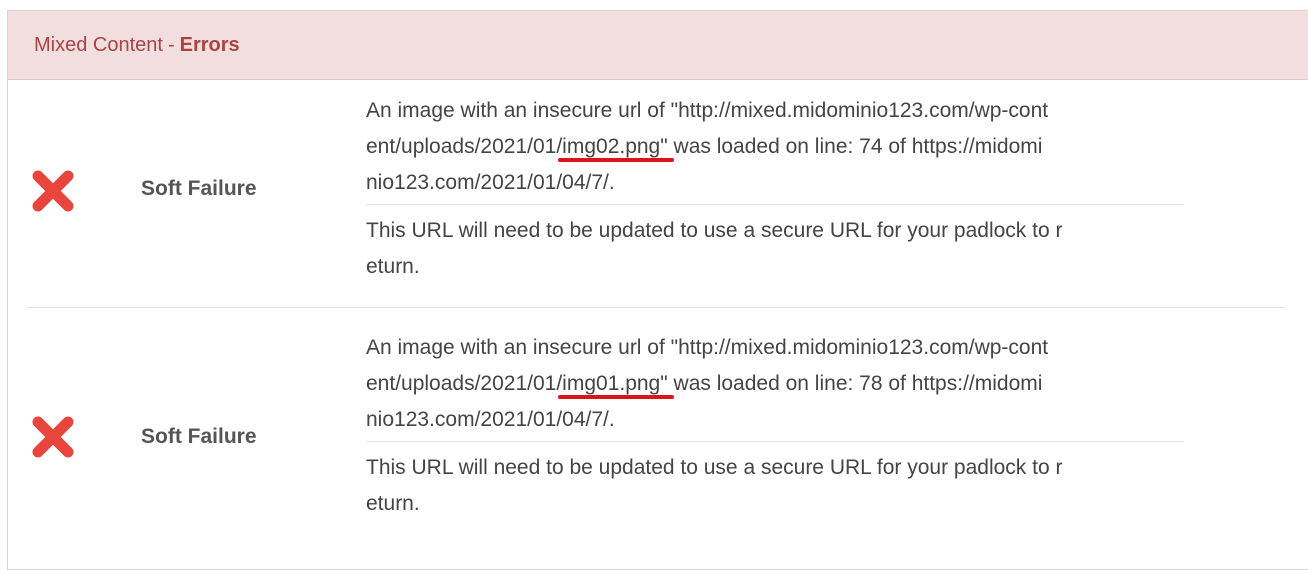  What do you see at coordinates (855, 146) in the screenshot?
I see `detail-text: was loaded on line: 74 of https://midomi` at bounding box center [855, 146].